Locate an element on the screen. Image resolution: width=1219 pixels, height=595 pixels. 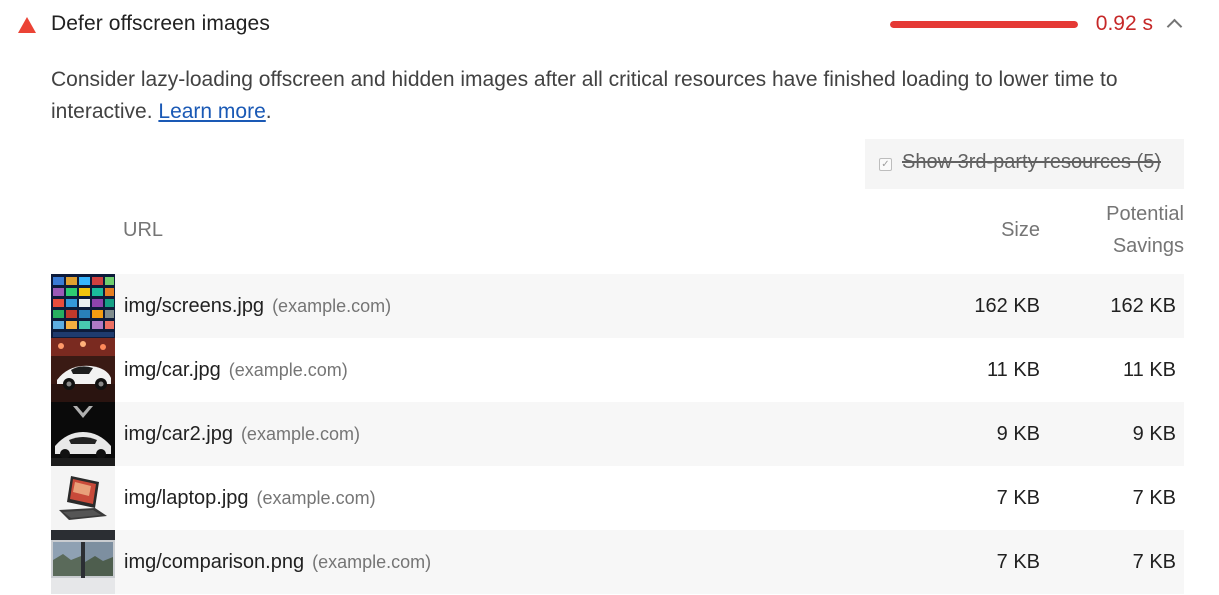
third-party-label: Show 3rd-party resources (5) is located at coordinates (1031, 162).